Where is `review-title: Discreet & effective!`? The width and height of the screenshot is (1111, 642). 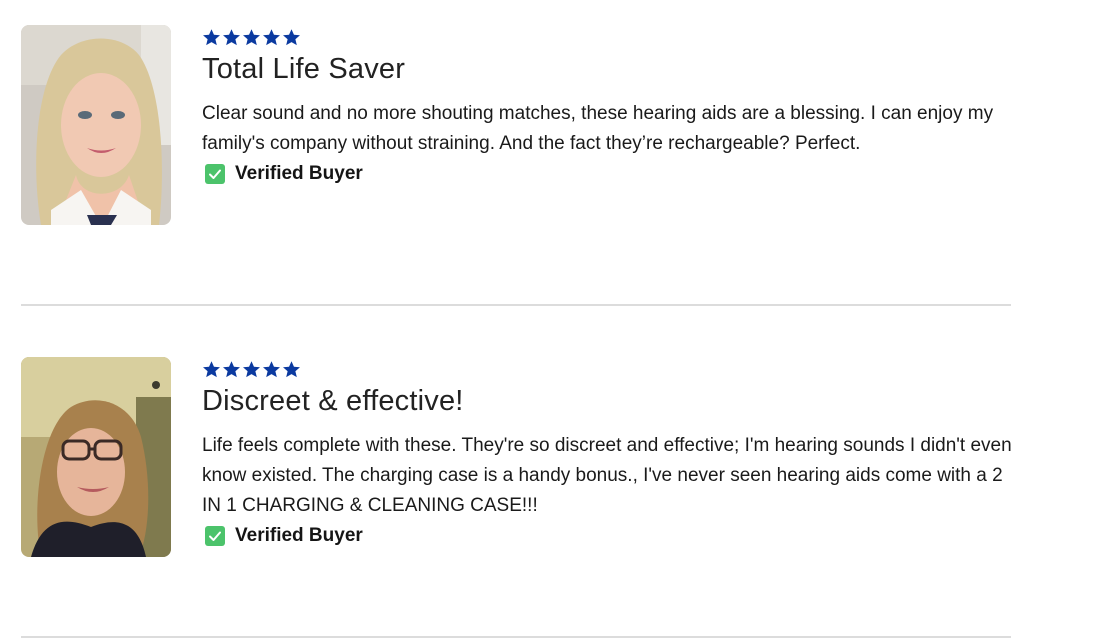 review-title: Discreet & effective! is located at coordinates (333, 401).